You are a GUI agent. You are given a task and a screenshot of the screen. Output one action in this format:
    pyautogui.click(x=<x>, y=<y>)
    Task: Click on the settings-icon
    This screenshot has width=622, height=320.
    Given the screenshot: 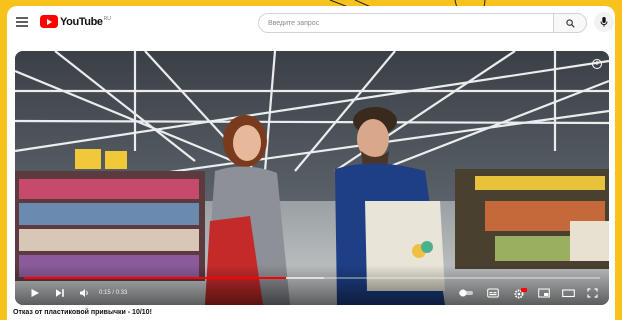 What is the action you would take?
    pyautogui.click(x=520, y=293)
    